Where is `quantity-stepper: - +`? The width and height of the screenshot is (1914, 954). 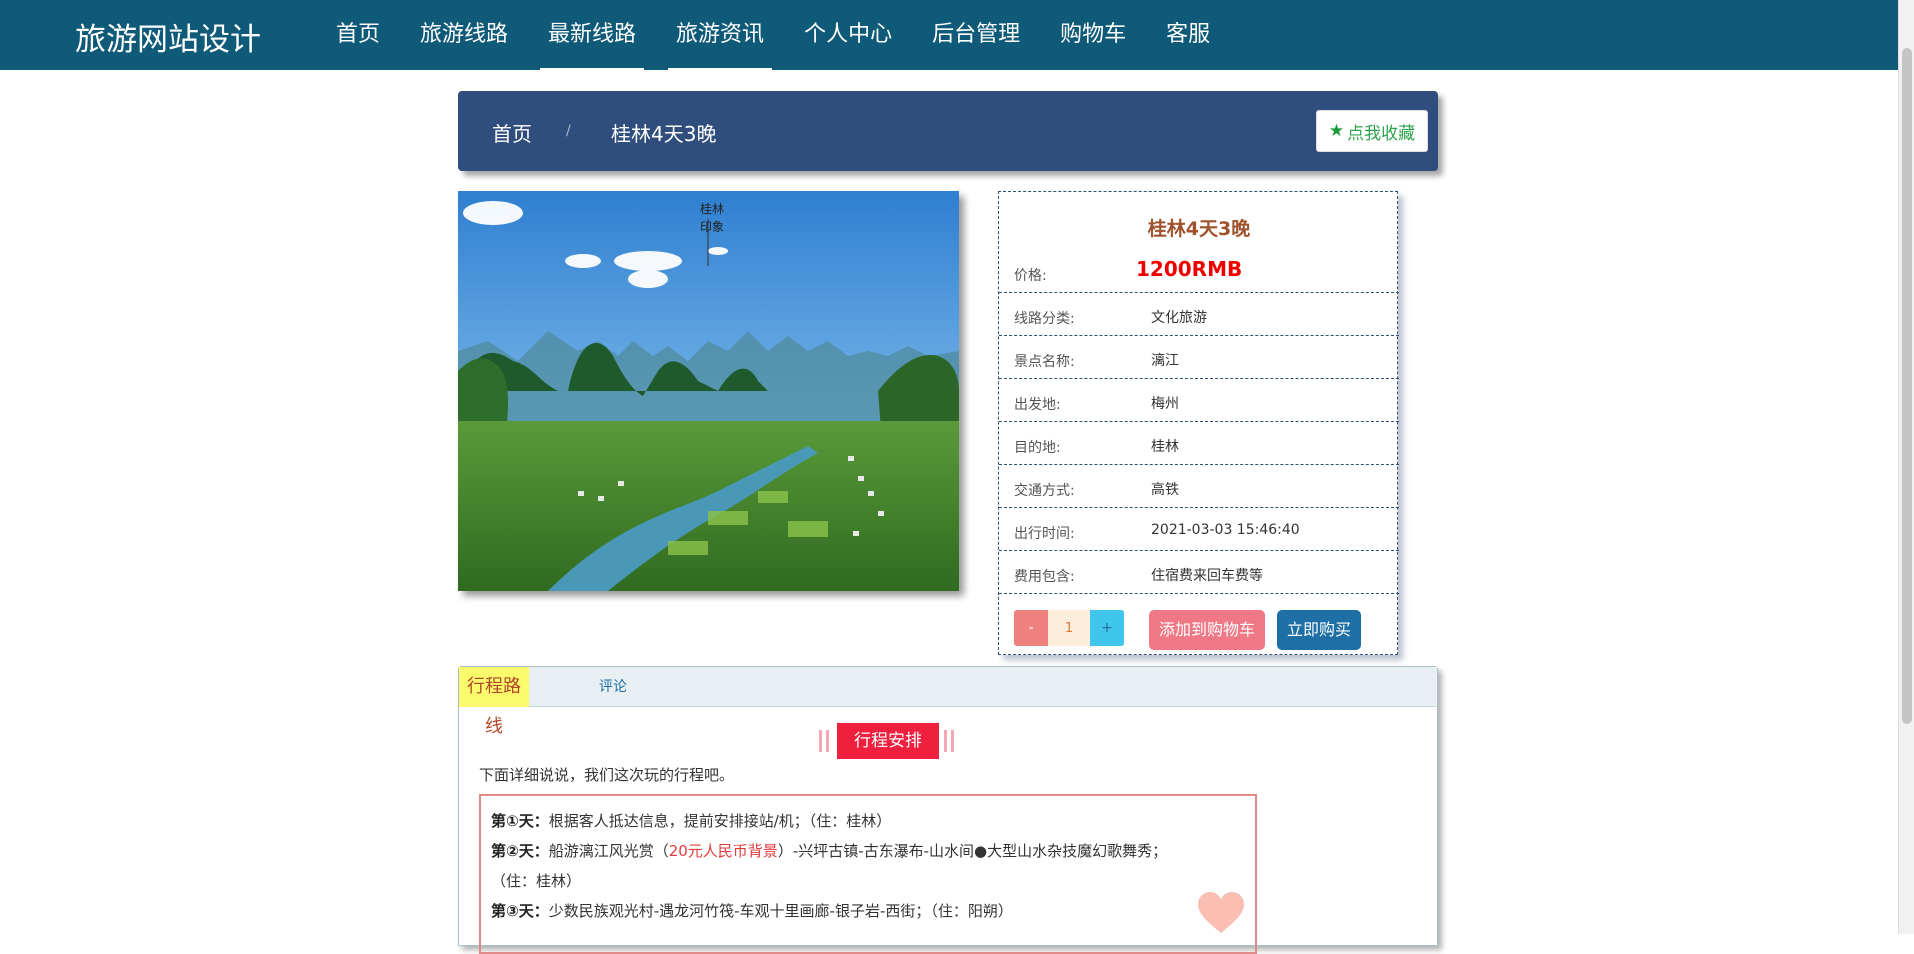
quantity-stepper: - + is located at coordinates (1069, 628).